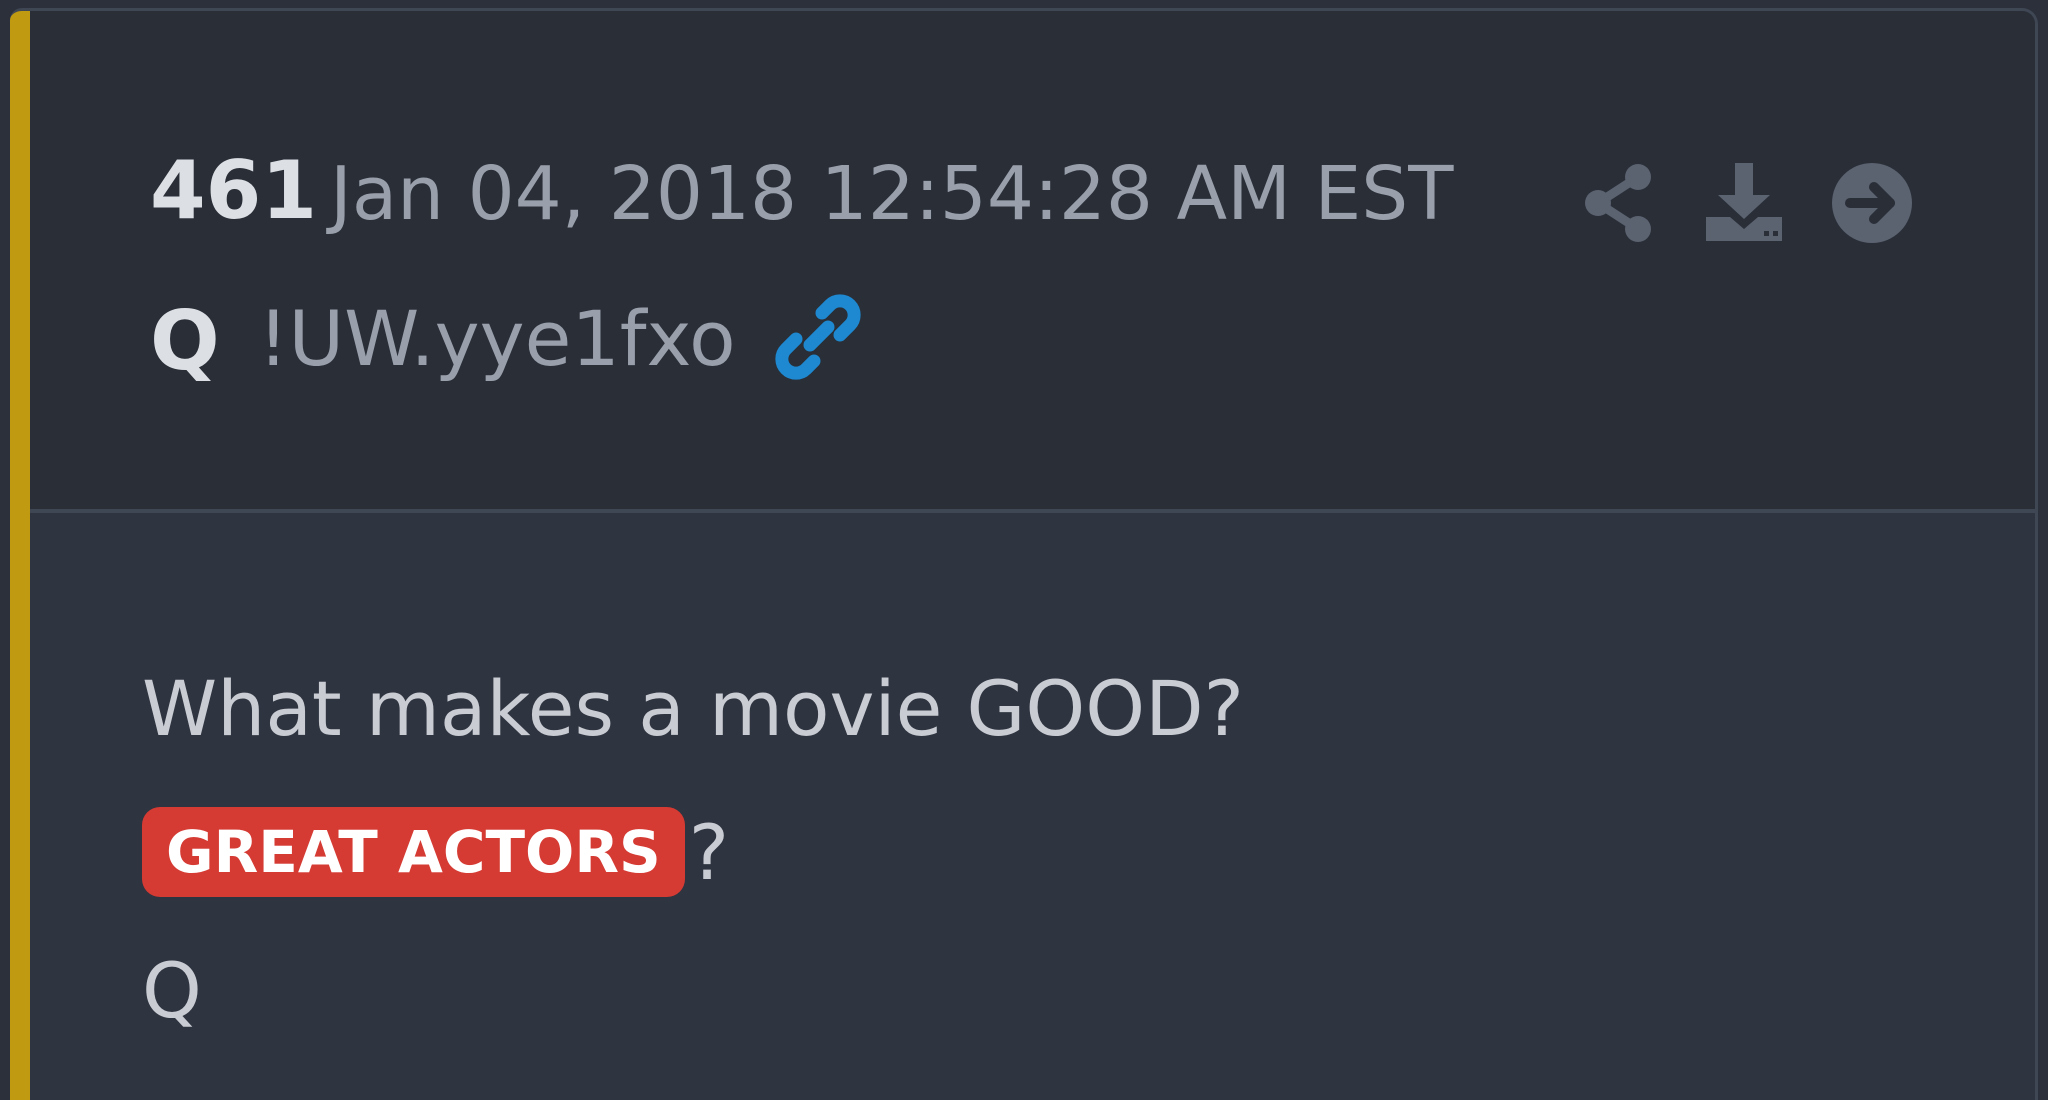  What do you see at coordinates (892, 194) in the screenshot?
I see `post-date: Jan 04, 2018 12:54:28 AM EST` at bounding box center [892, 194].